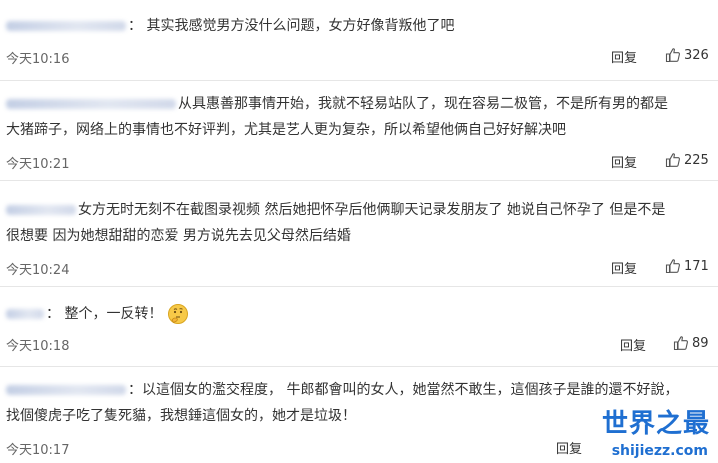 This screenshot has width=718, height=463. I want to click on like-count: 225, so click(696, 160).